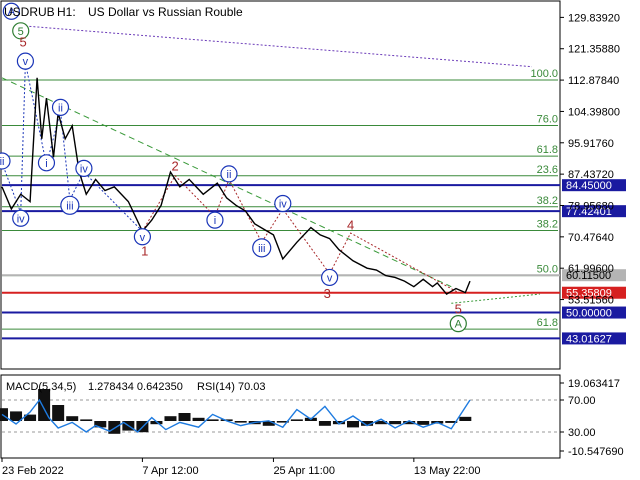  I want to click on wave-label: 3, so click(327, 293).